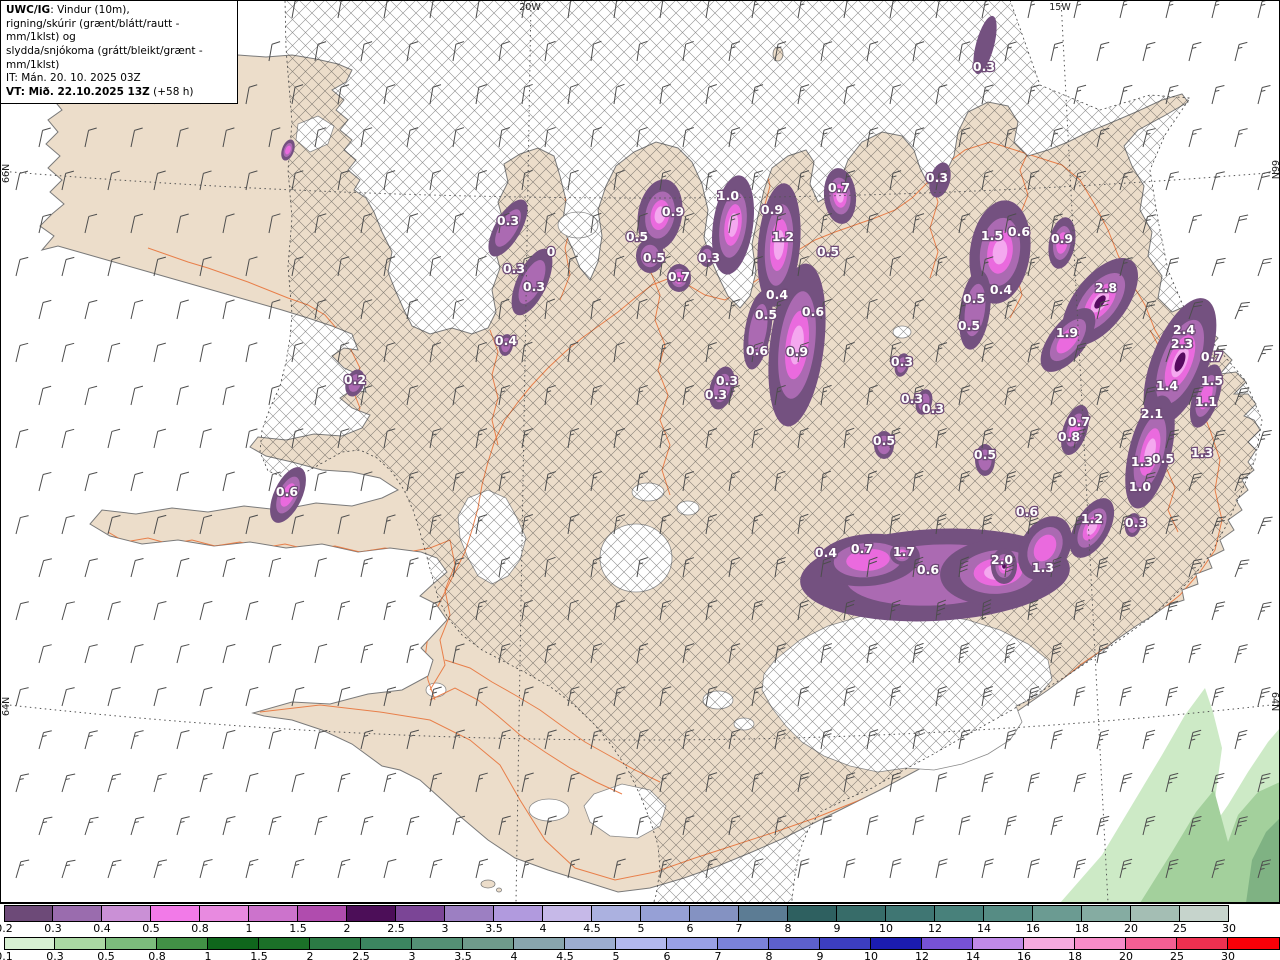 The height and width of the screenshot is (960, 1280). I want to click on precip-value-label: 1.2, so click(1092, 518).